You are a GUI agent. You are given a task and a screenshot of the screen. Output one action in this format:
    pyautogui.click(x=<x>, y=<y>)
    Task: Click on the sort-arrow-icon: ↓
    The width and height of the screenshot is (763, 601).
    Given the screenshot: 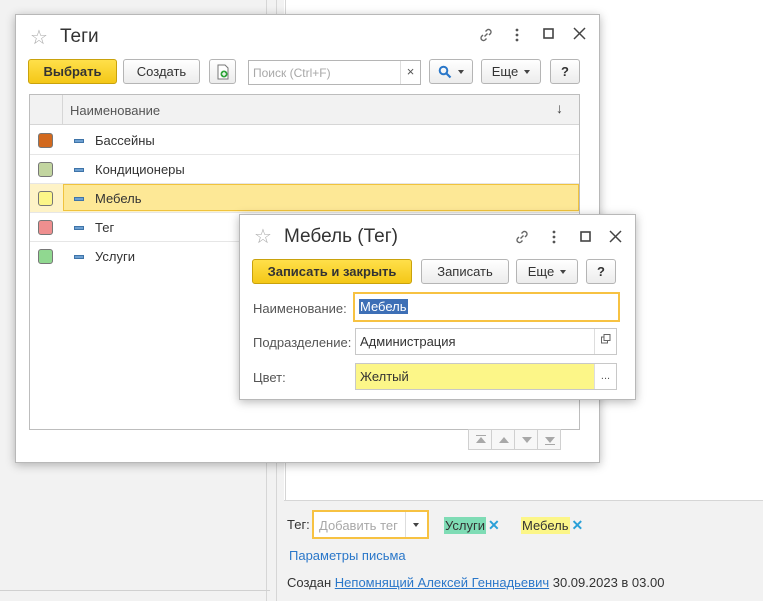 What is the action you would take?
    pyautogui.click(x=559, y=108)
    